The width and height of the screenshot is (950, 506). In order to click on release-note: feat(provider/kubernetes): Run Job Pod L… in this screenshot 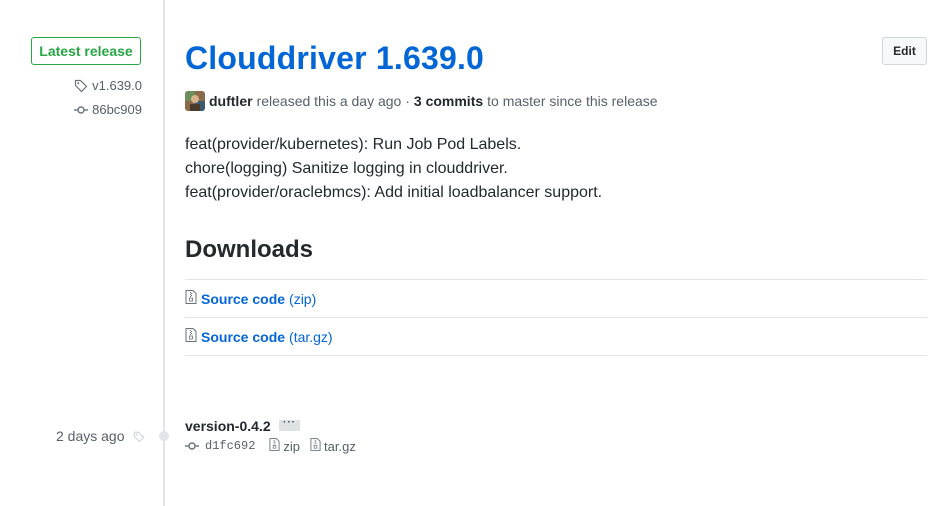, I will do `click(353, 144)`.